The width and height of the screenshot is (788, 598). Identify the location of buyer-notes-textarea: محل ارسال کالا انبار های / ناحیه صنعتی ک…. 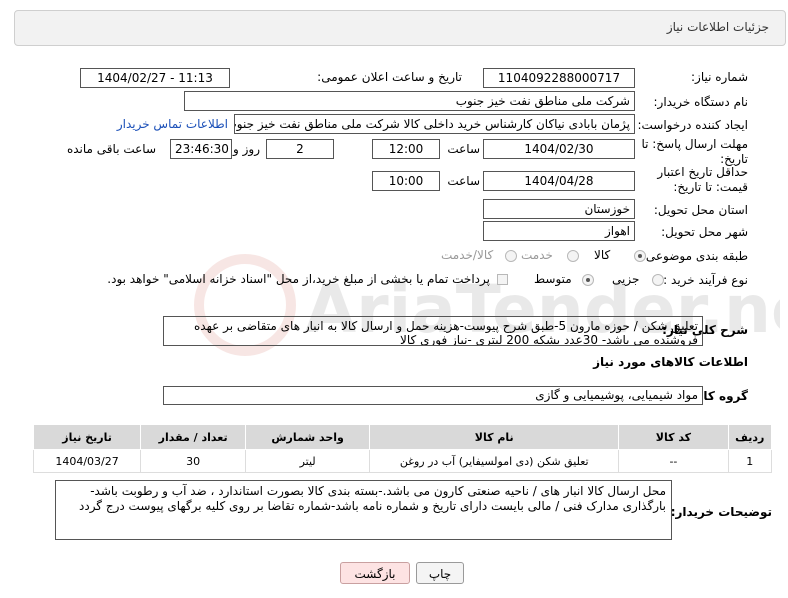
(363, 510).